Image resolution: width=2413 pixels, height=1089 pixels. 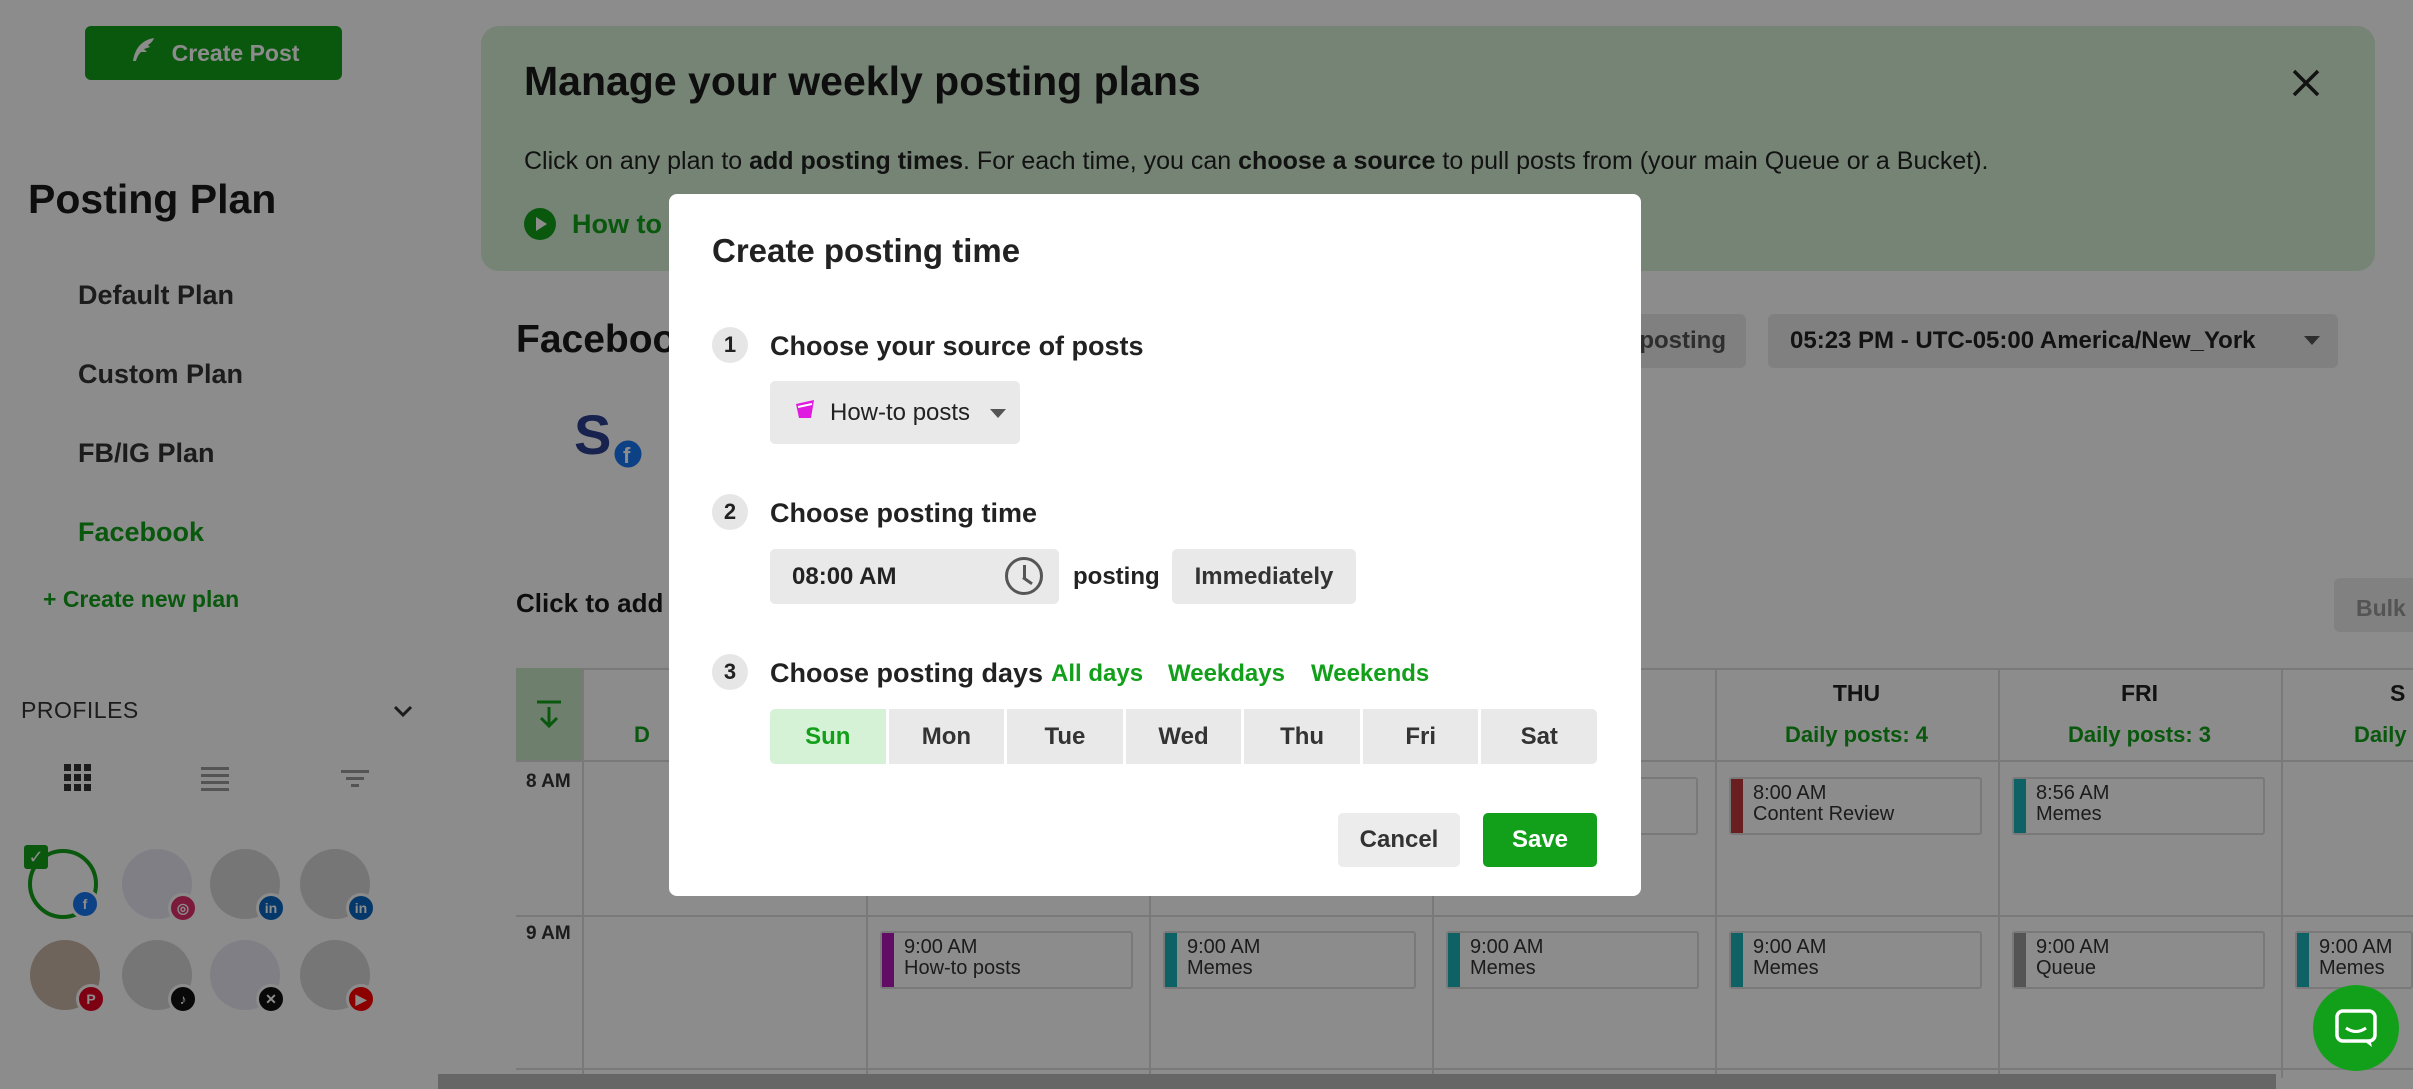 I want to click on step-number: 2, so click(x=730, y=512).